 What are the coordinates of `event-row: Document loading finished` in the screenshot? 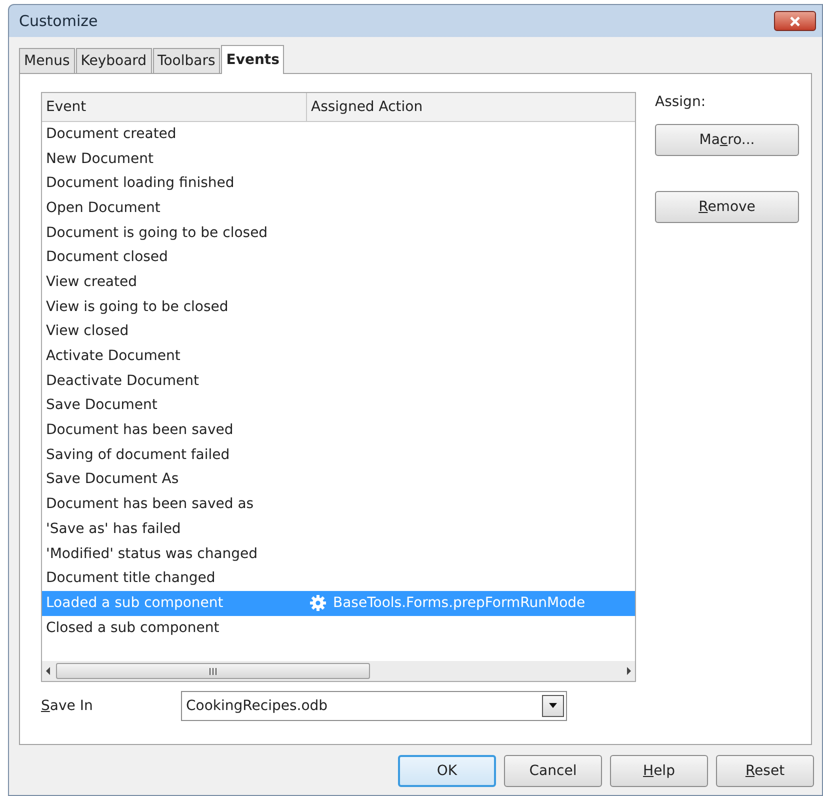 It's located at (338, 183).